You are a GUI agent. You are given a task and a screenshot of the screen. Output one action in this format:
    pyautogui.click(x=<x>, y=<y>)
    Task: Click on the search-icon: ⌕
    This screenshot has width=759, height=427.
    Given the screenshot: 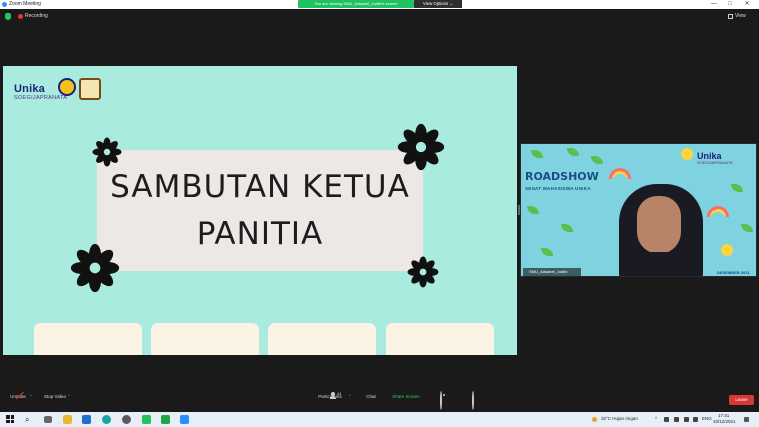 What is the action you would take?
    pyautogui.click(x=27, y=419)
    